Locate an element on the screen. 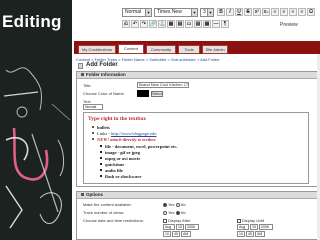  link-button: 🔗 is located at coordinates (153, 24).